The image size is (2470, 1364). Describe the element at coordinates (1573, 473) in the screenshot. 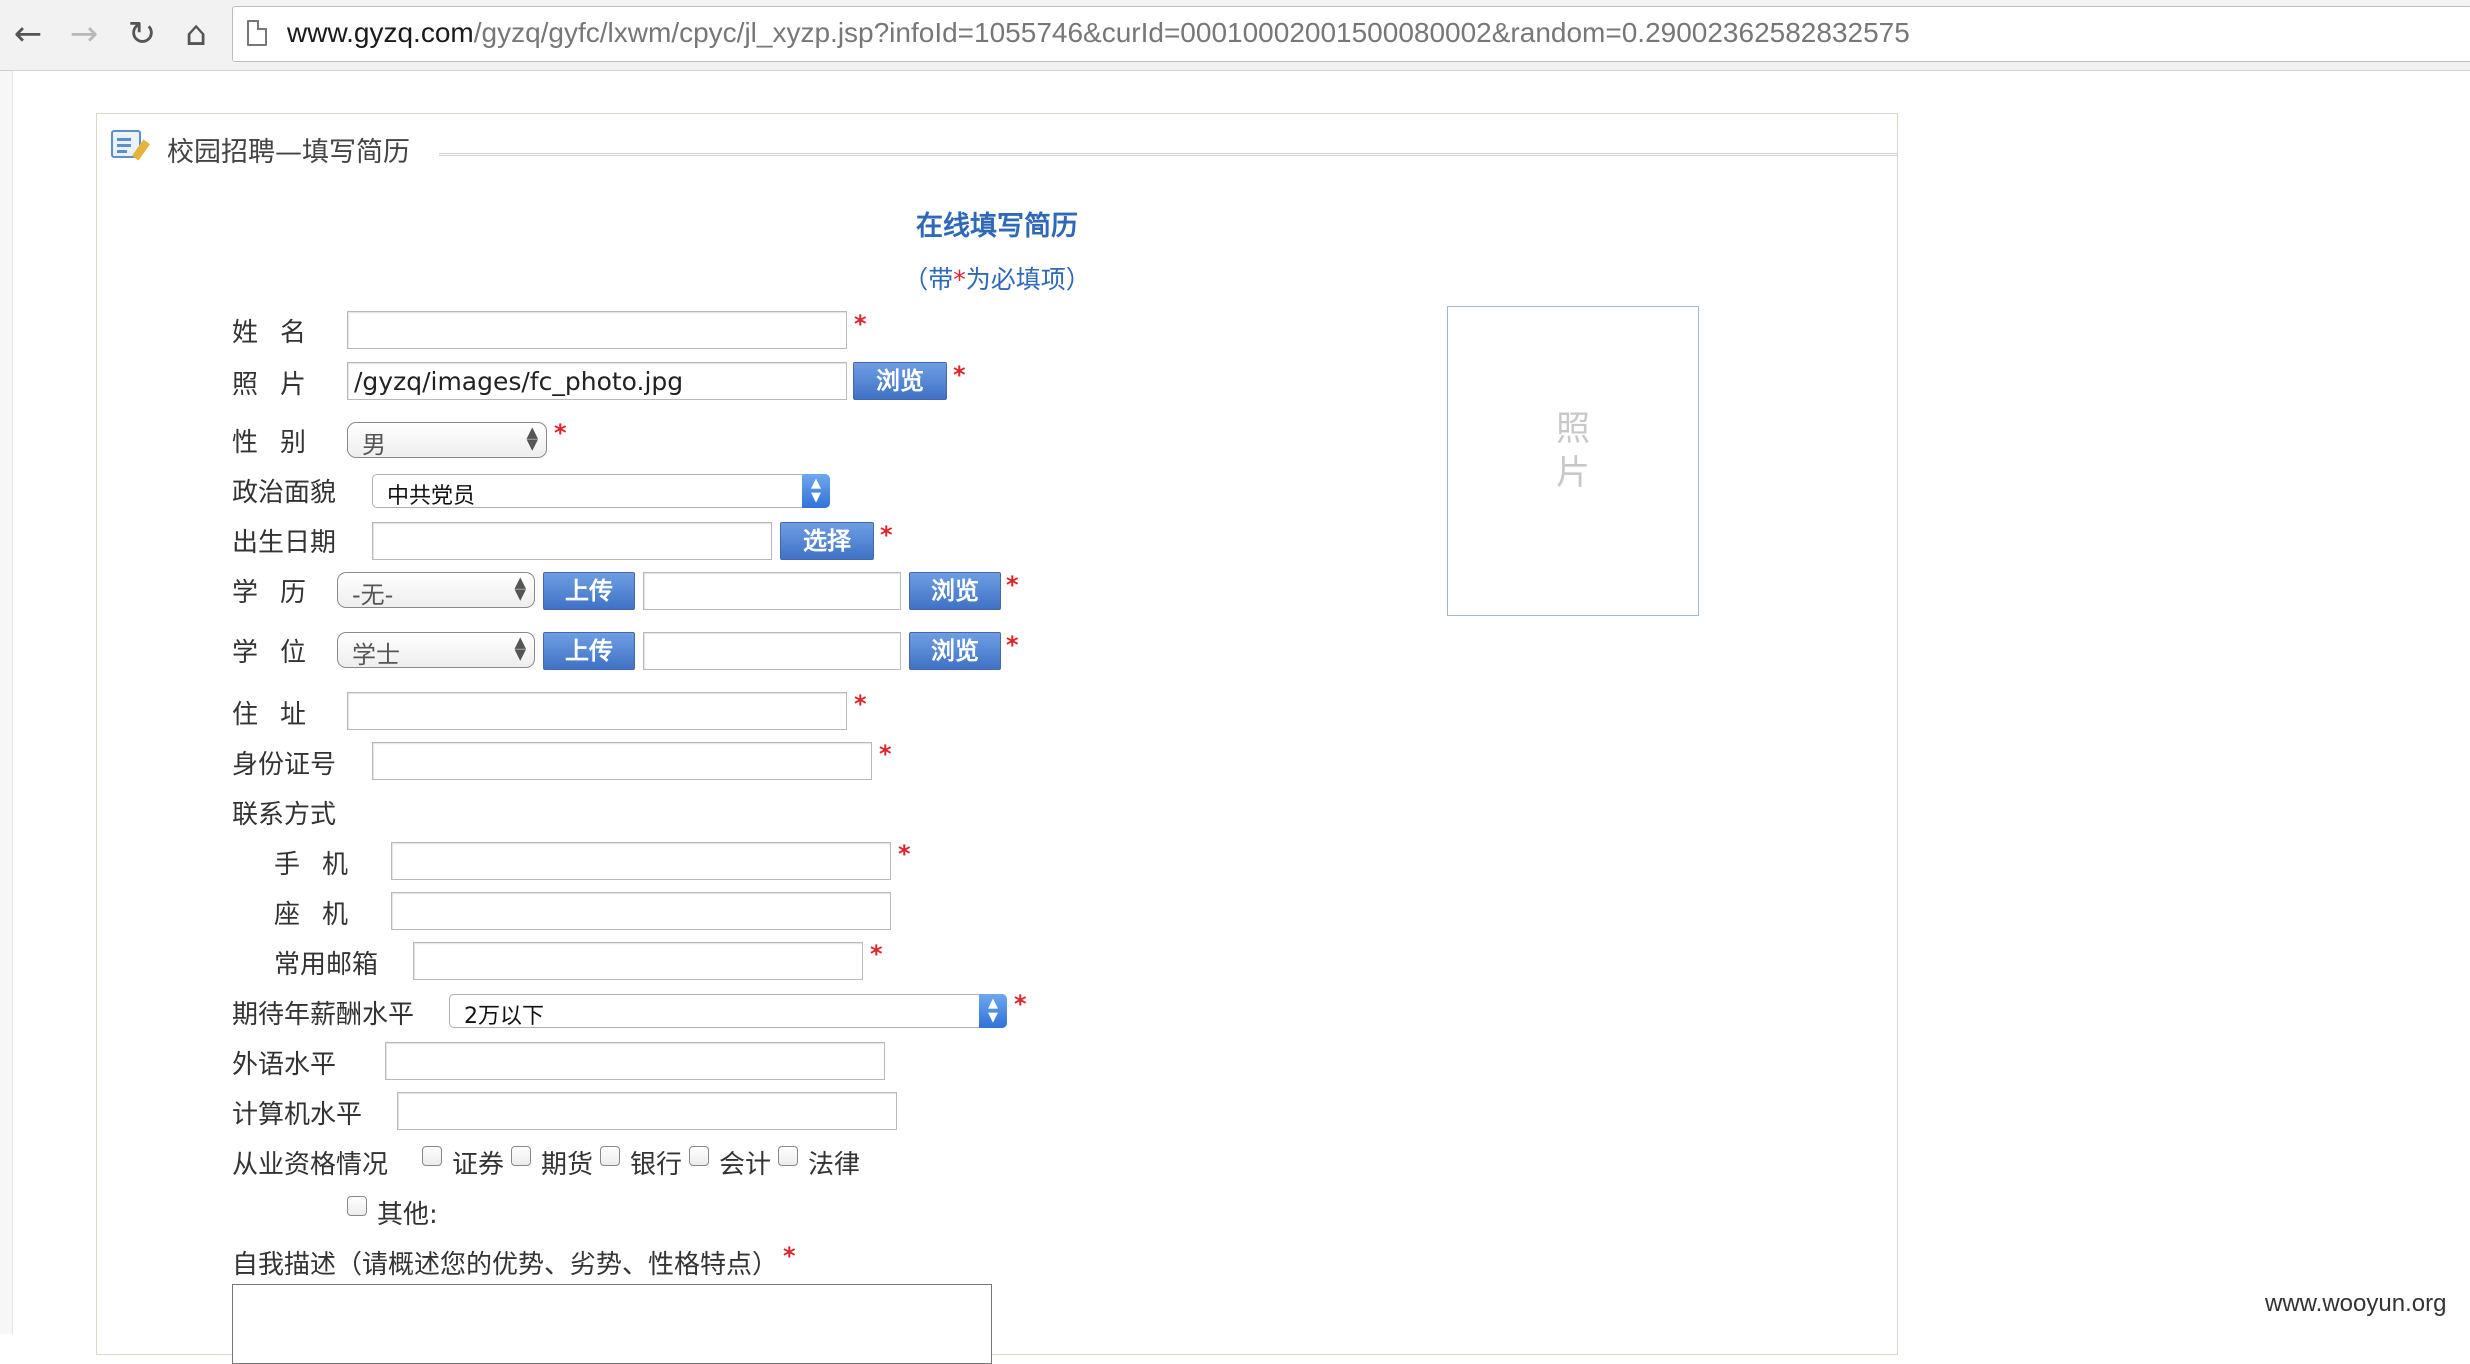

I see `photo-placeholder-line2: 片` at that location.